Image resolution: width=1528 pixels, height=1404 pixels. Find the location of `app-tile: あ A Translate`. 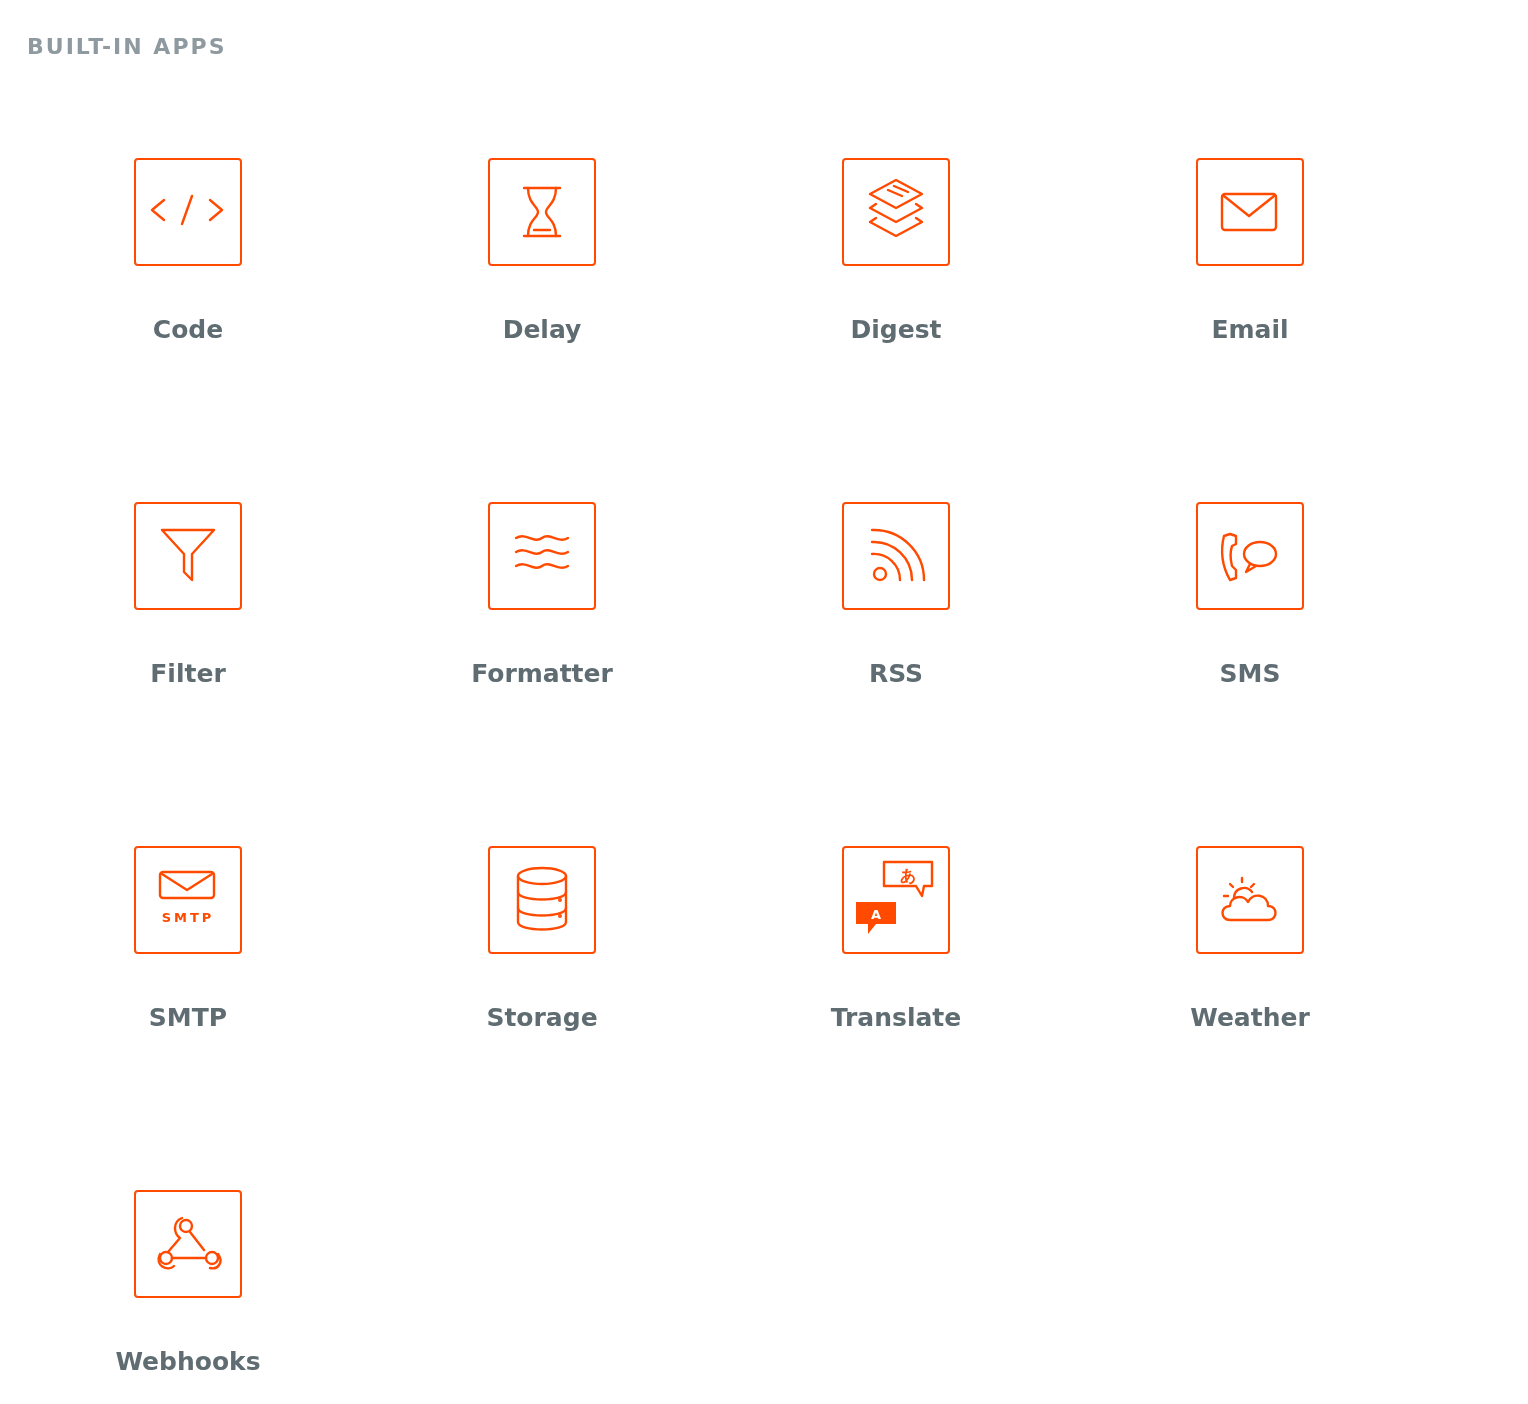

app-tile: あ A Translate is located at coordinates (896, 939).